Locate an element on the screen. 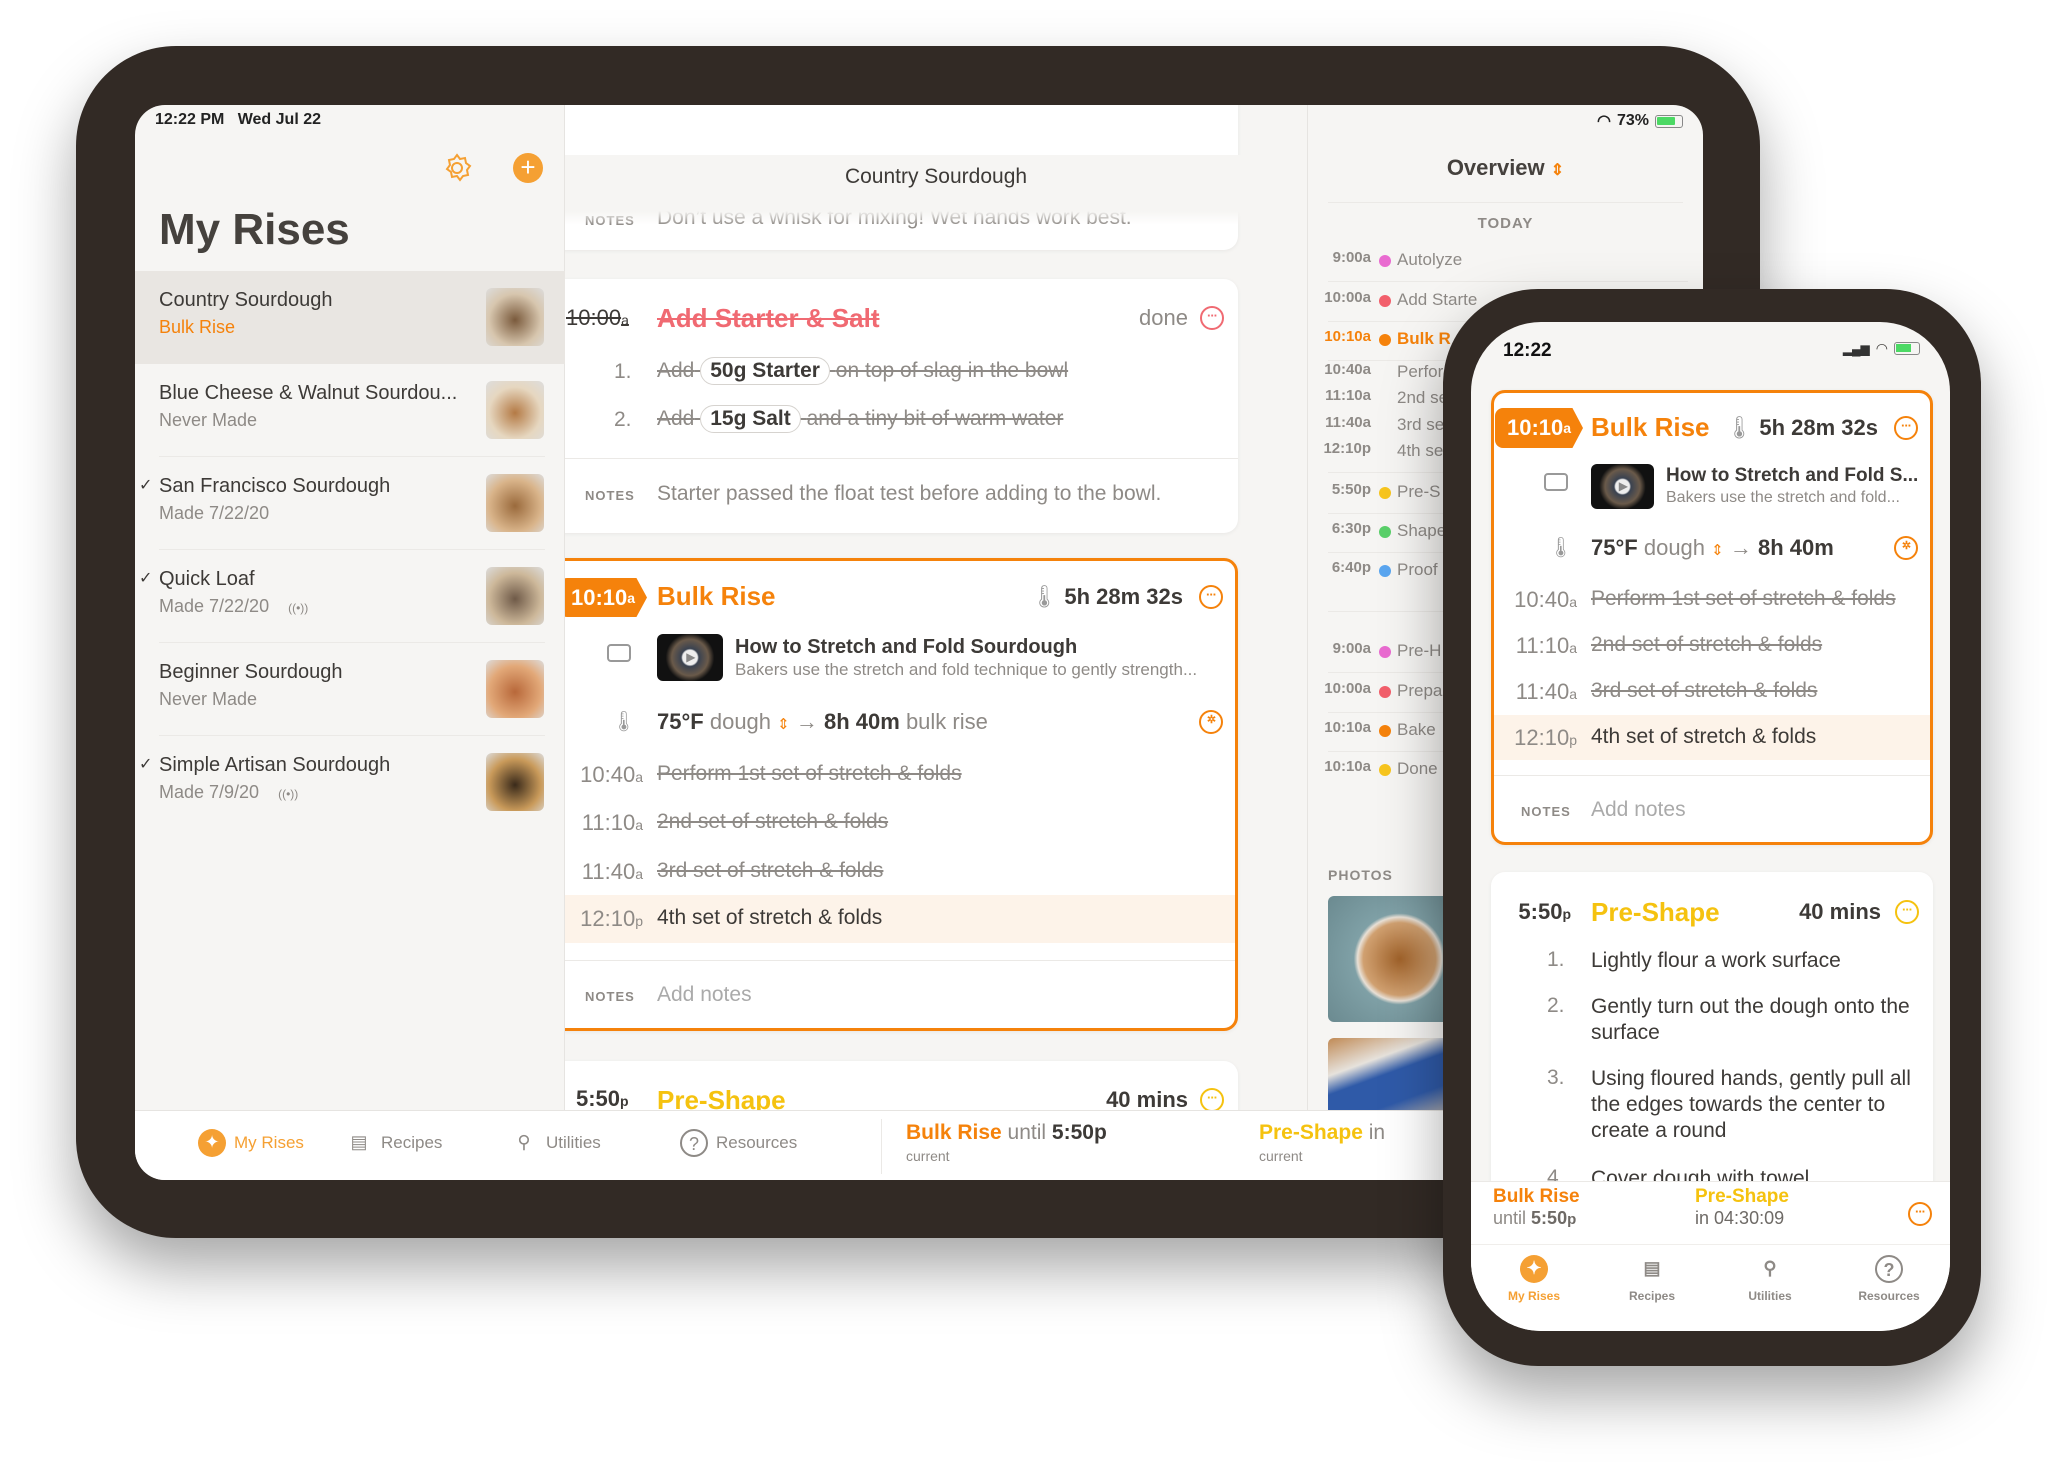 The height and width of the screenshot is (1474, 2060). temperature-row: 75°F dough ⇕ → 8h 40m bulk rise is located at coordinates (822, 722).